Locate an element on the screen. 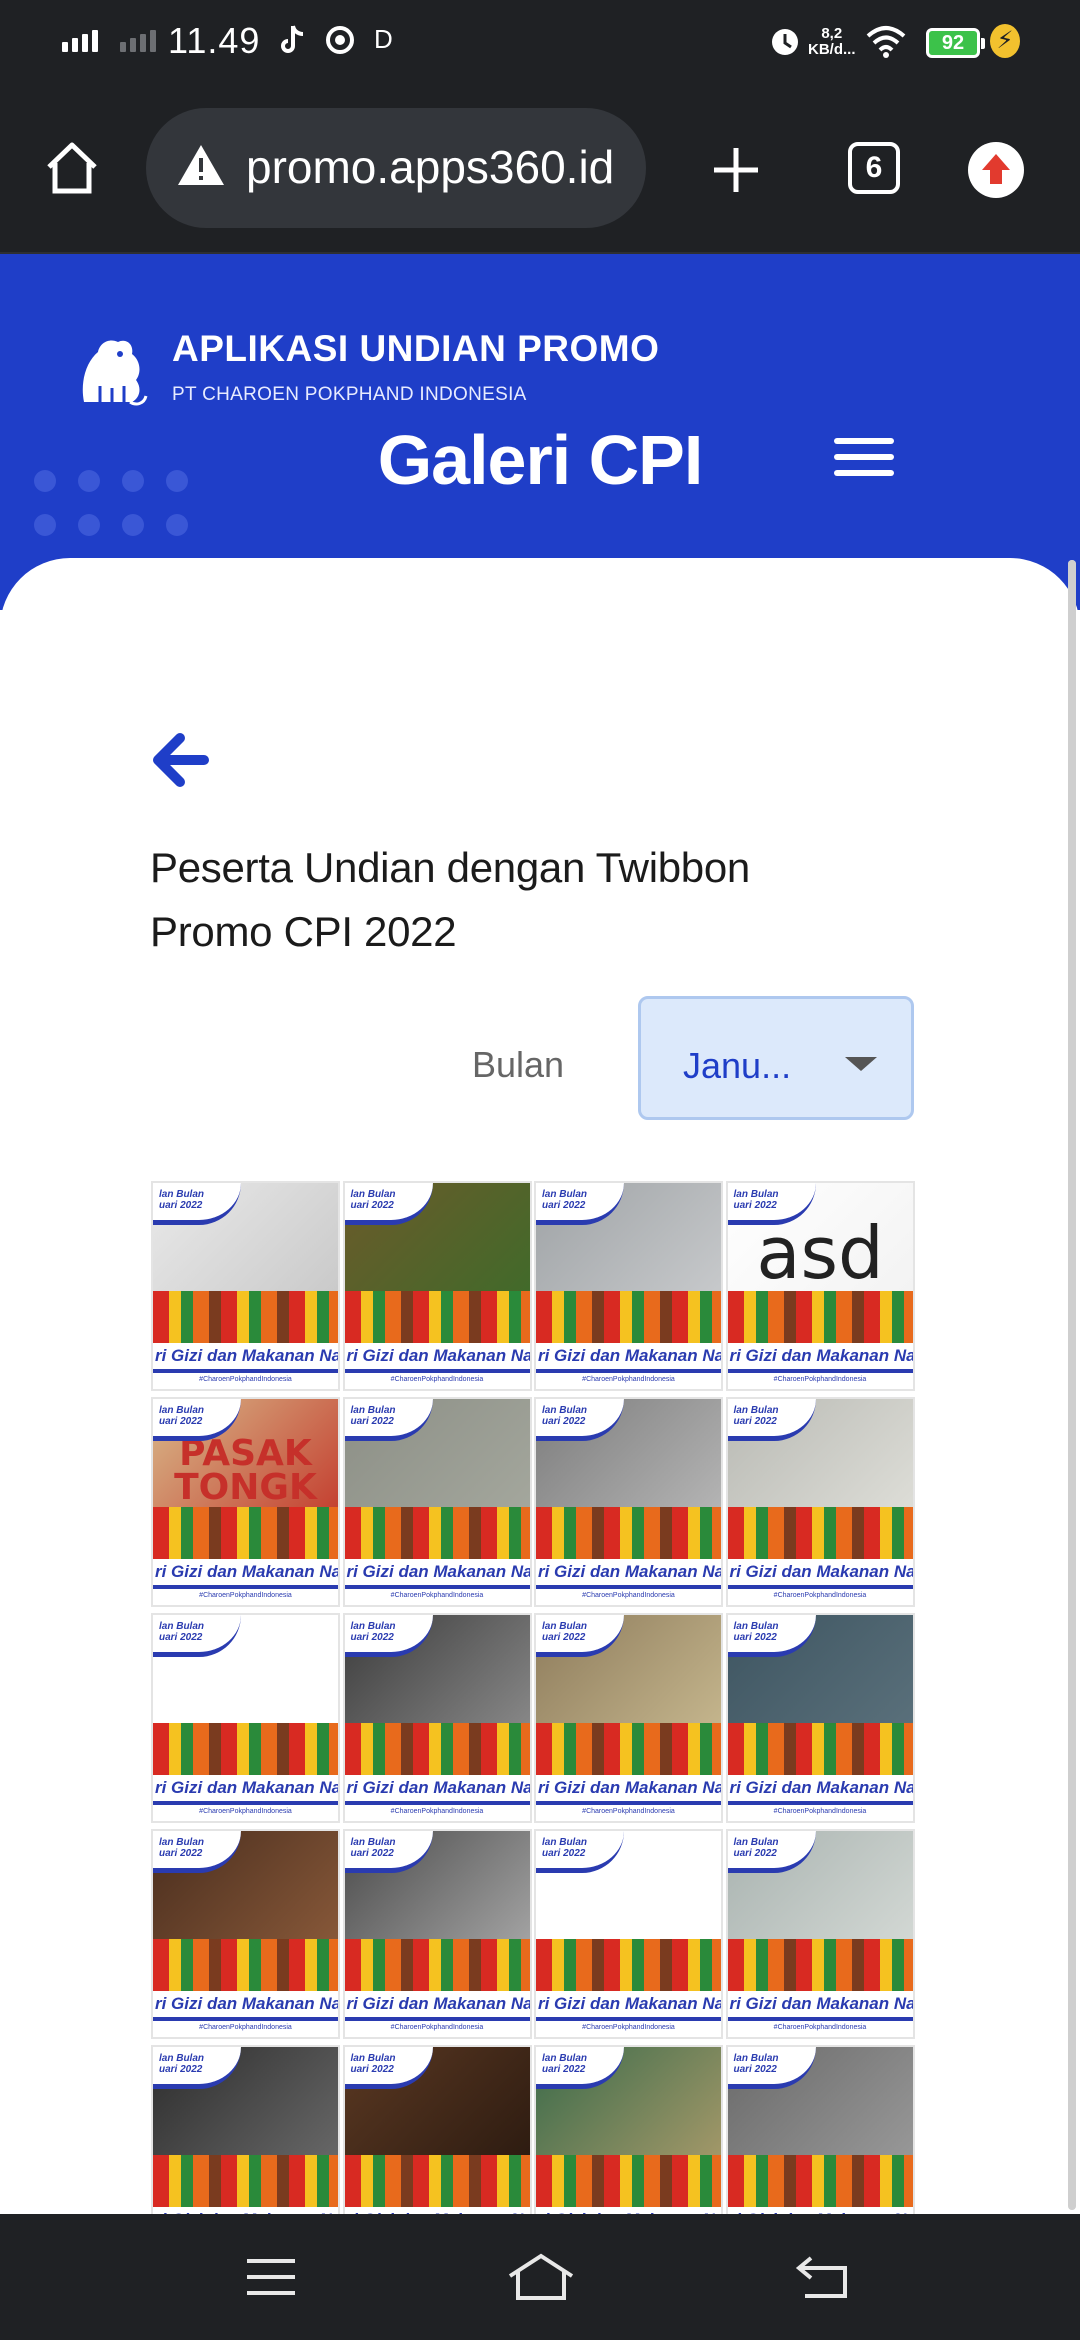 This screenshot has height=2340, width=1080. chevron-down-icon is located at coordinates (861, 1064).